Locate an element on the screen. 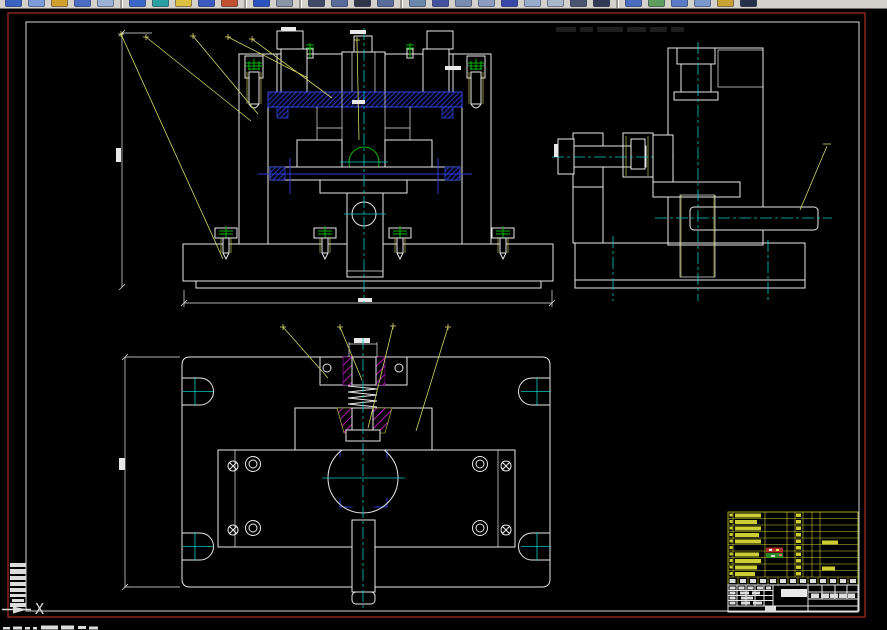 This screenshot has height=630, width=887. bom-header-glyphs is located at coordinates (792, 581).